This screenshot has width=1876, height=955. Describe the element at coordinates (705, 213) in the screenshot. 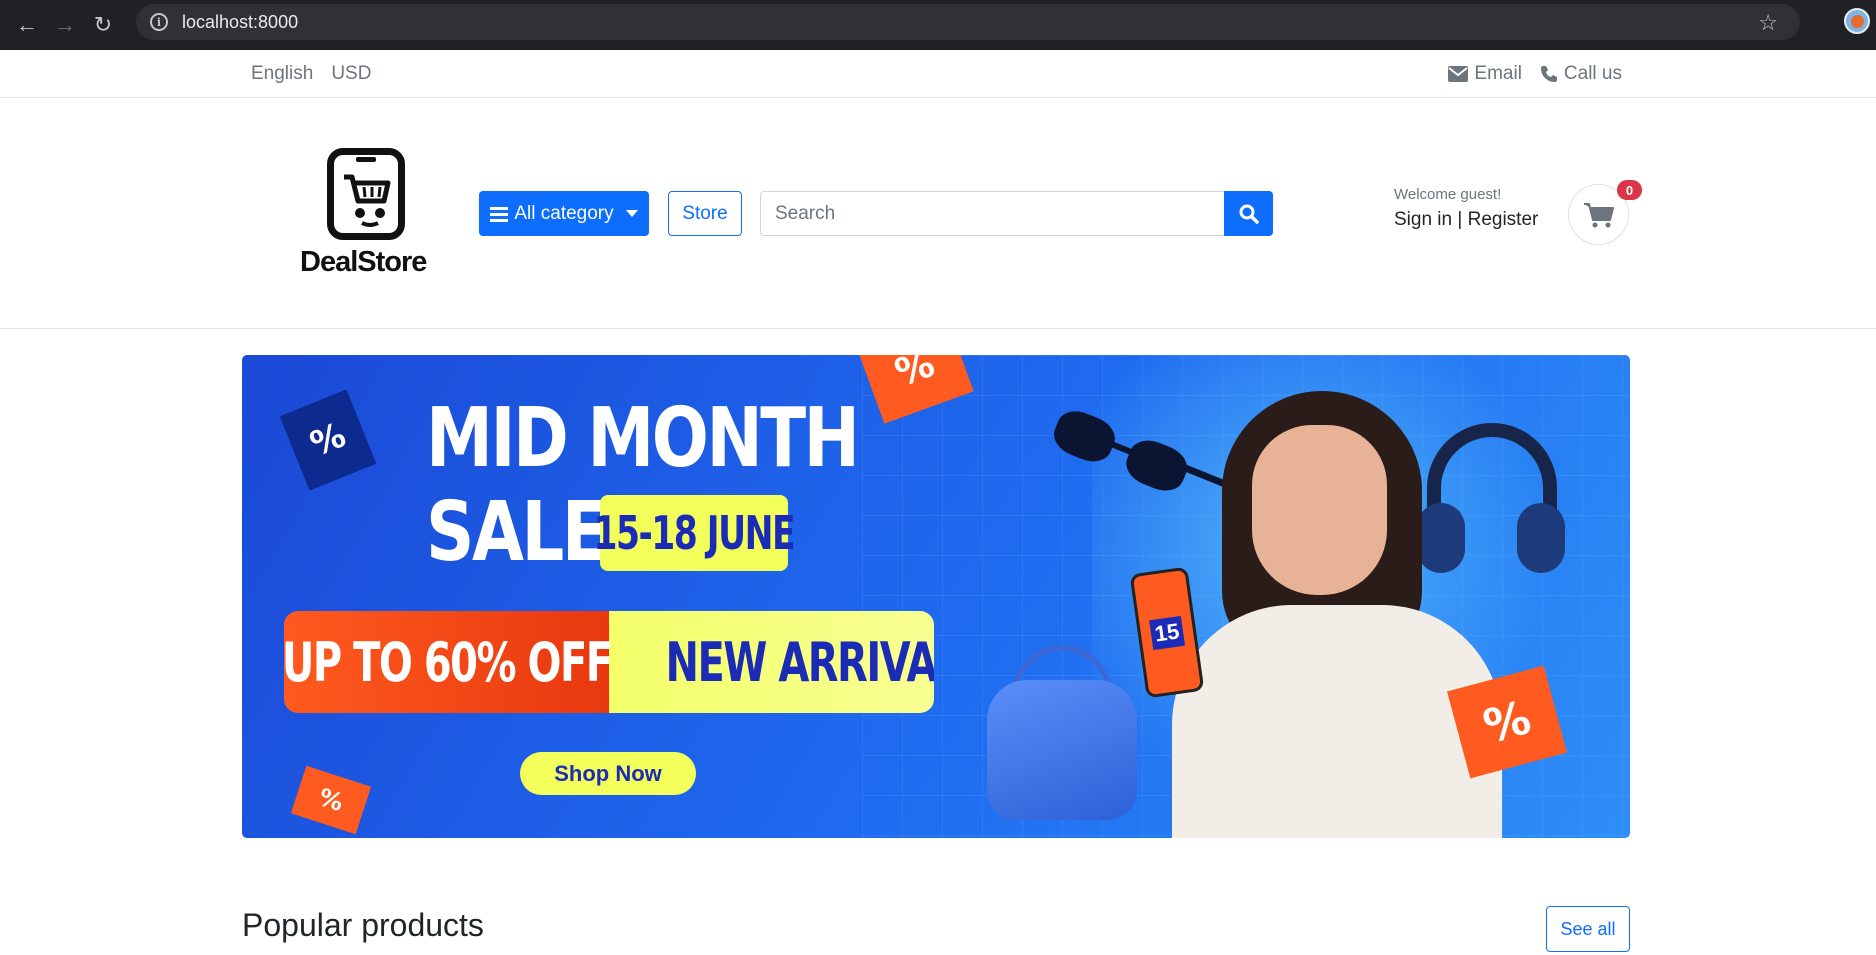

I see `store-button: Store` at that location.